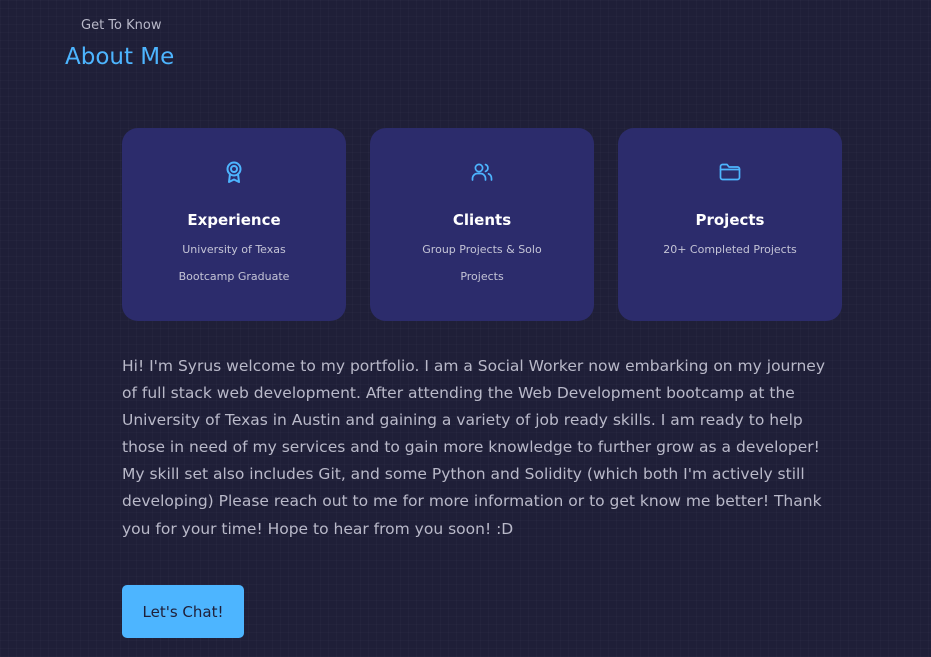 The width and height of the screenshot is (931, 657). What do you see at coordinates (482, 276) in the screenshot?
I see `card-line: Projects` at bounding box center [482, 276].